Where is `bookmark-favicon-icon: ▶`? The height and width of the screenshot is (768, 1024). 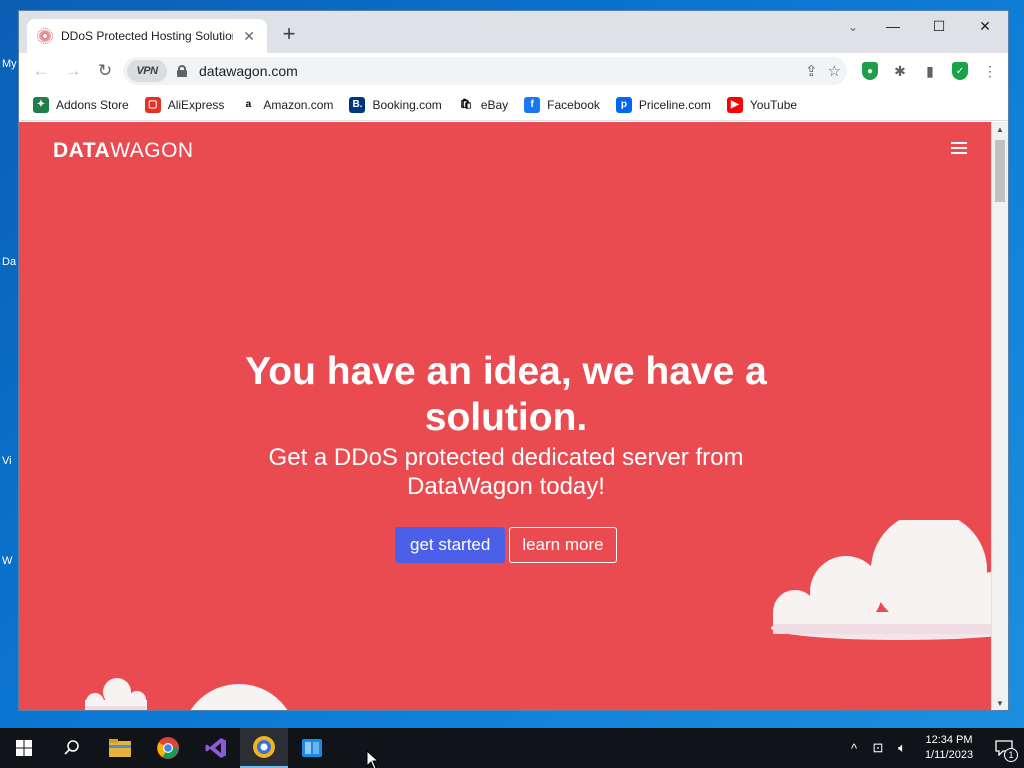 bookmark-favicon-icon: ▶ is located at coordinates (734, 104).